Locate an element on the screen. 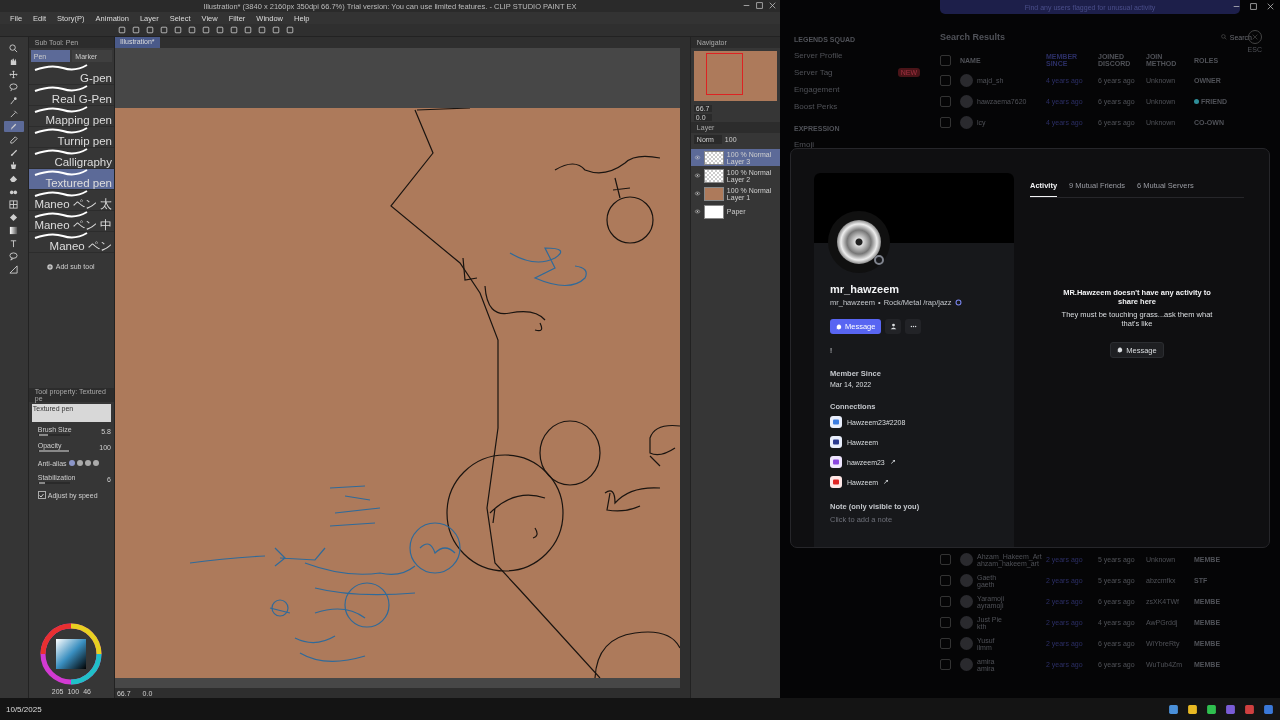 This screenshot has height=720, width=1280. checkbox is located at coordinates (41, 495).